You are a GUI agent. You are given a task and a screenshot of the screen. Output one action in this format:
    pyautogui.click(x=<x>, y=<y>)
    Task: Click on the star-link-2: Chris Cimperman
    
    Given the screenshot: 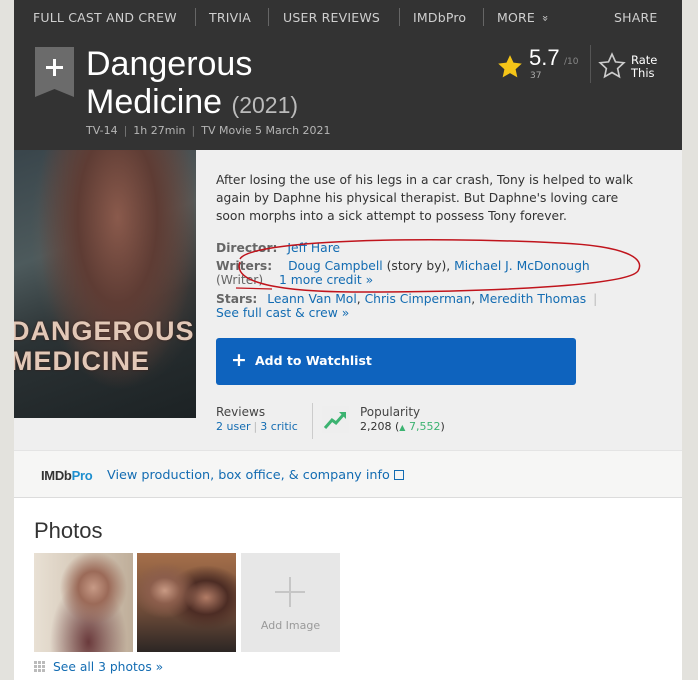 What is the action you would take?
    pyautogui.click(x=418, y=299)
    